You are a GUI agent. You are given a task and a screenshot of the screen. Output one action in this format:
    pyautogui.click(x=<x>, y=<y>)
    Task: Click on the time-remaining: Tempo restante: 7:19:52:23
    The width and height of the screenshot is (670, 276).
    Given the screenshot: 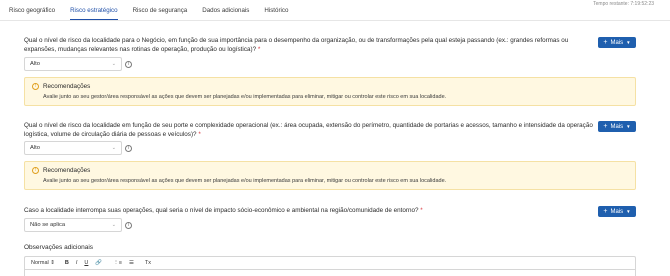 What is the action you would take?
    pyautogui.click(x=623, y=4)
    